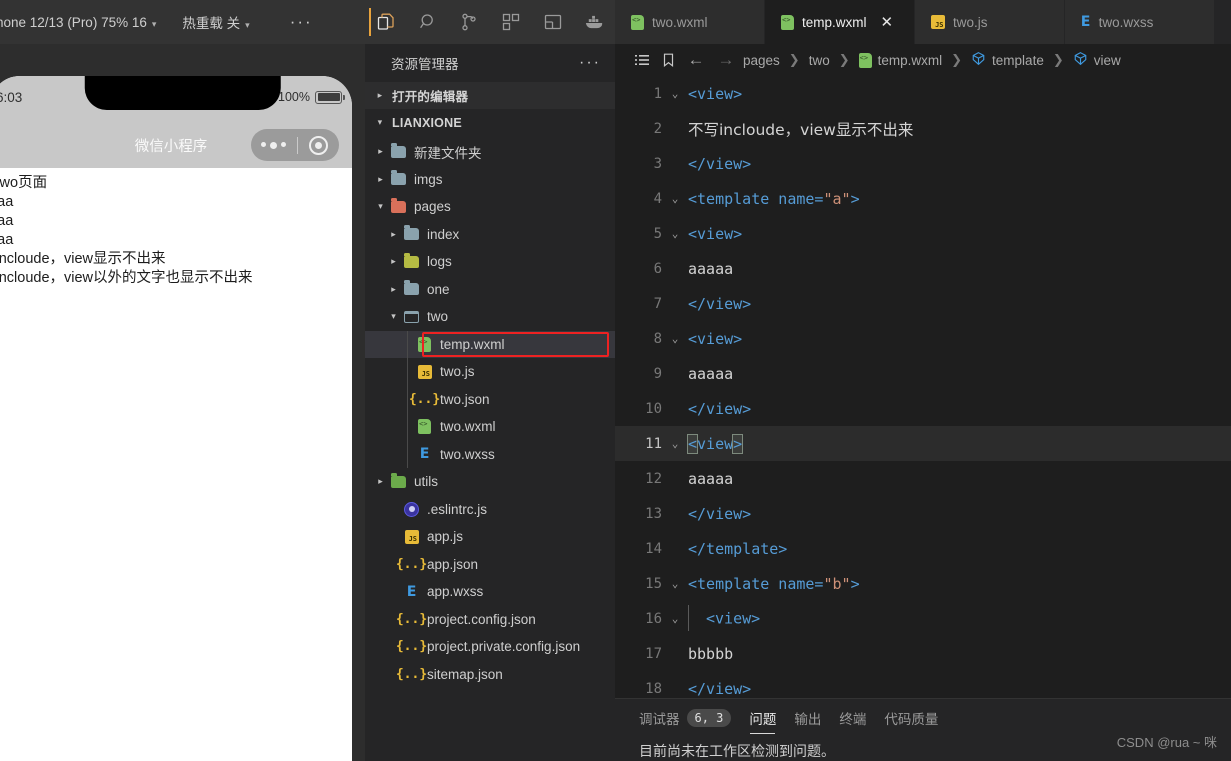 The height and width of the screenshot is (761, 1231). Describe the element at coordinates (490, 647) in the screenshot. I see `tree-item-project-private-config-json: {..} project.private.config.json` at that location.